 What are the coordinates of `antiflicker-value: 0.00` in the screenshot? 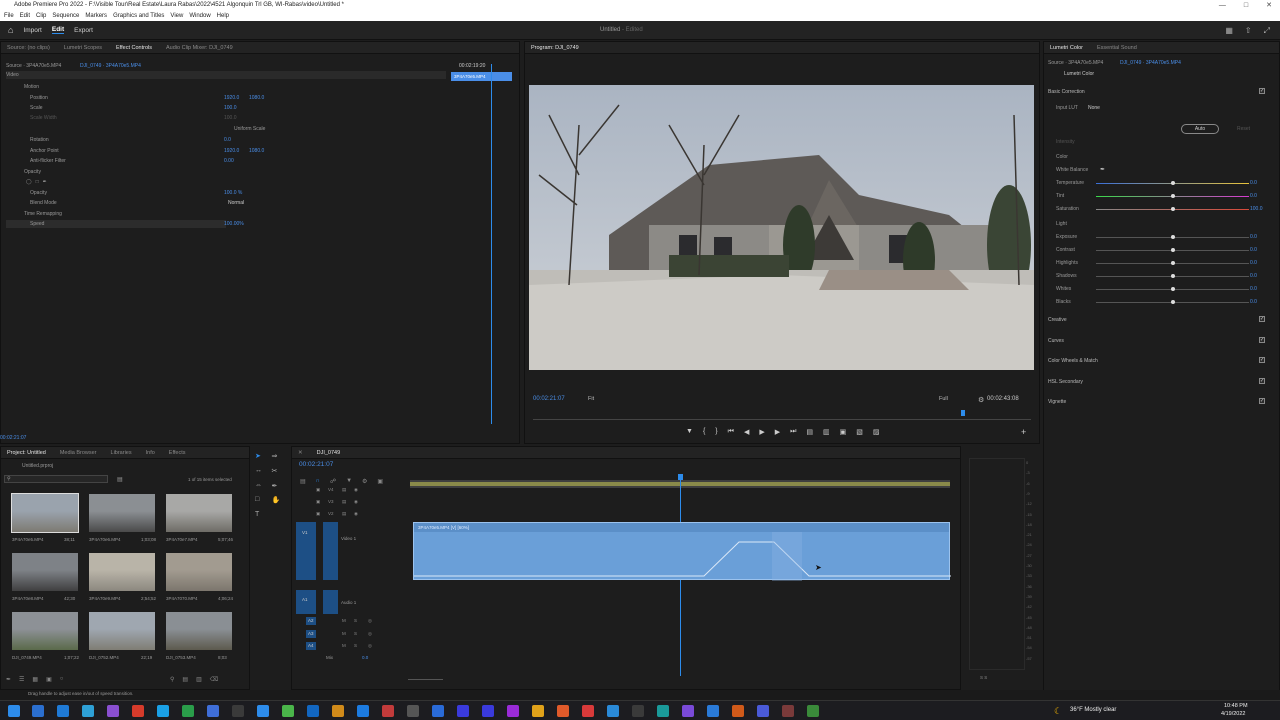 It's located at (229, 161).